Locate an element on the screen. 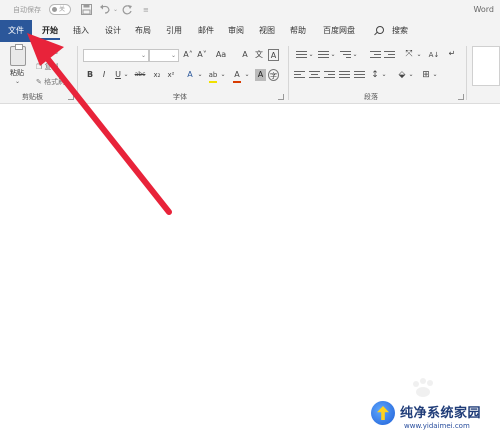 The image size is (500, 435). watermark-title: 纯净系统家园 is located at coordinates (441, 413).